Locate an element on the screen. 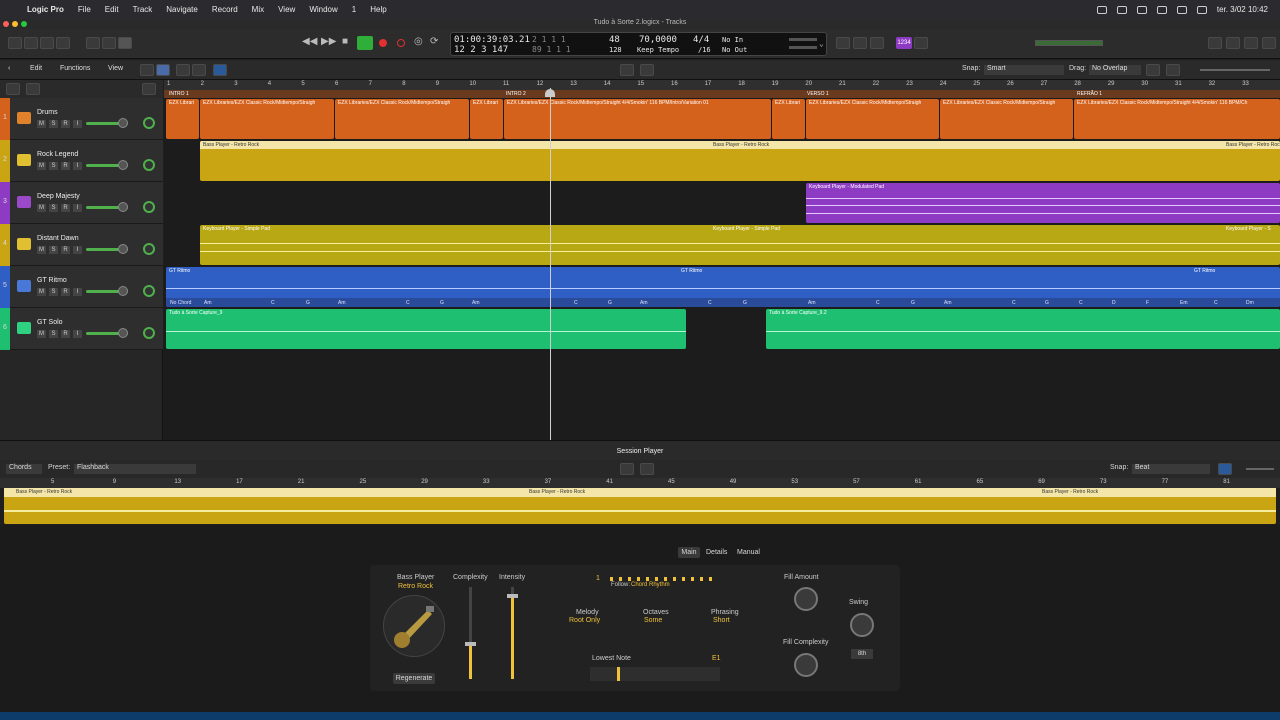  record-button is located at coordinates (383, 43).